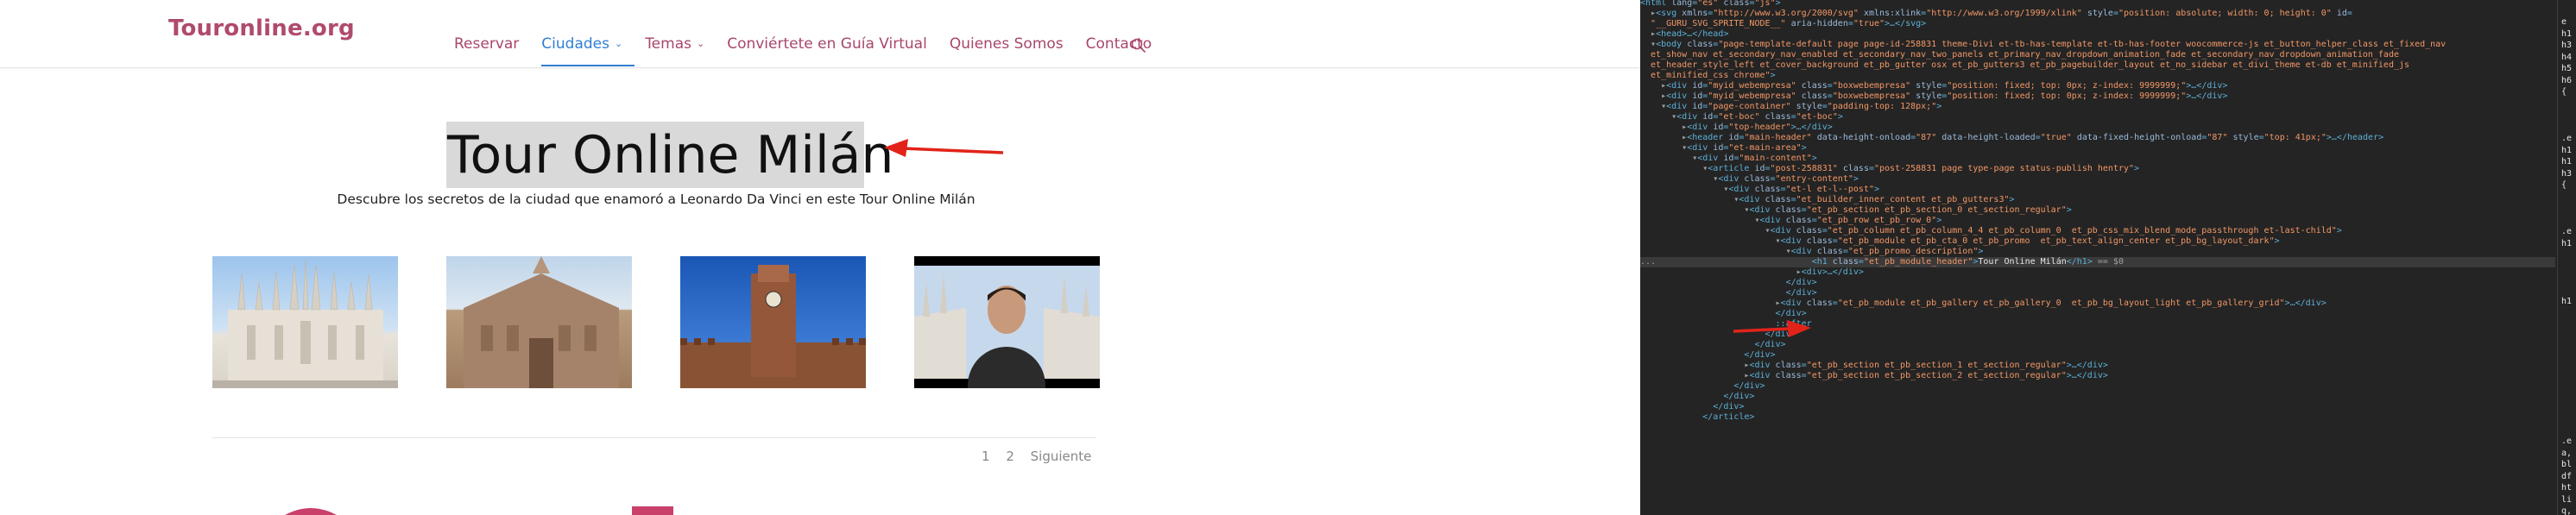 Image resolution: width=2576 pixels, height=515 pixels. What do you see at coordinates (2217, 137) in the screenshot?
I see `code-token: "87"` at bounding box center [2217, 137].